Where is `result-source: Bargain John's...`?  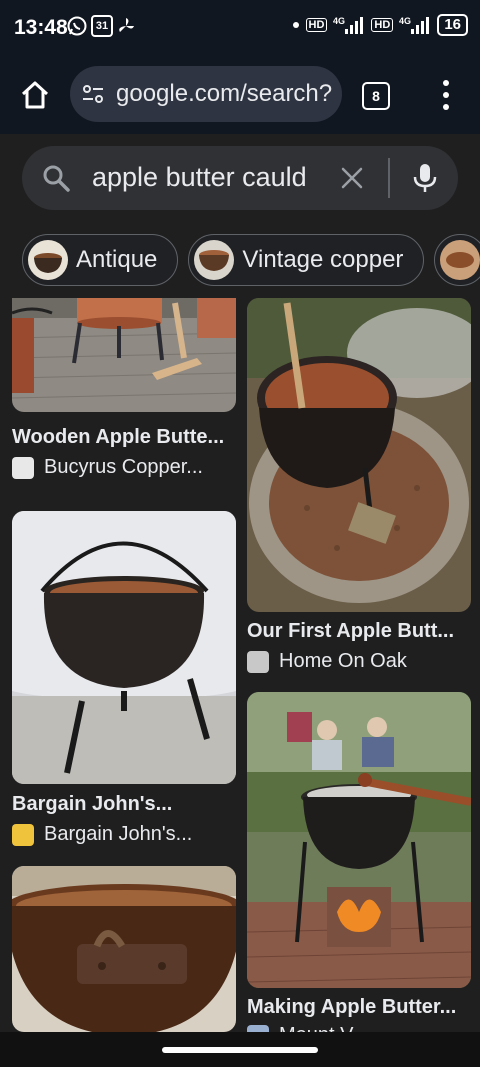 result-source: Bargain John's... is located at coordinates (102, 834).